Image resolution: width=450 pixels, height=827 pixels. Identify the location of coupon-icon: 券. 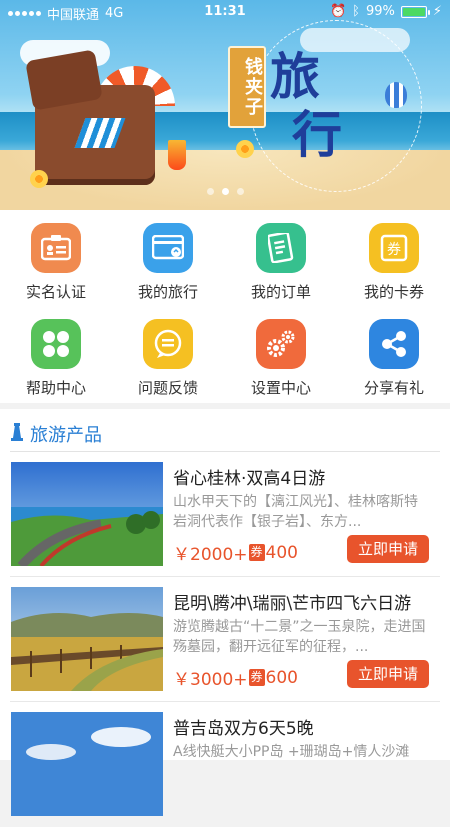
(394, 248).